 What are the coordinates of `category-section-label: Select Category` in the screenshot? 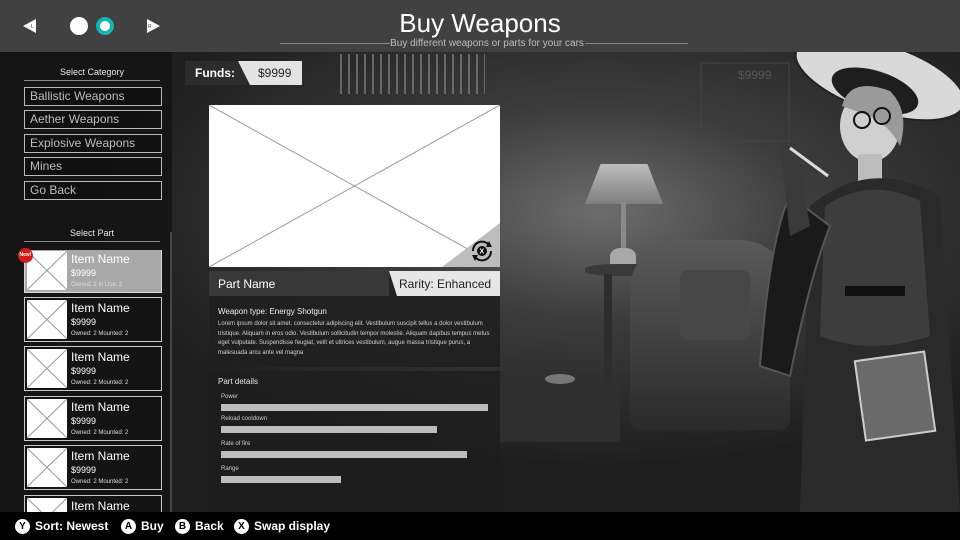 It's located at (92, 74).